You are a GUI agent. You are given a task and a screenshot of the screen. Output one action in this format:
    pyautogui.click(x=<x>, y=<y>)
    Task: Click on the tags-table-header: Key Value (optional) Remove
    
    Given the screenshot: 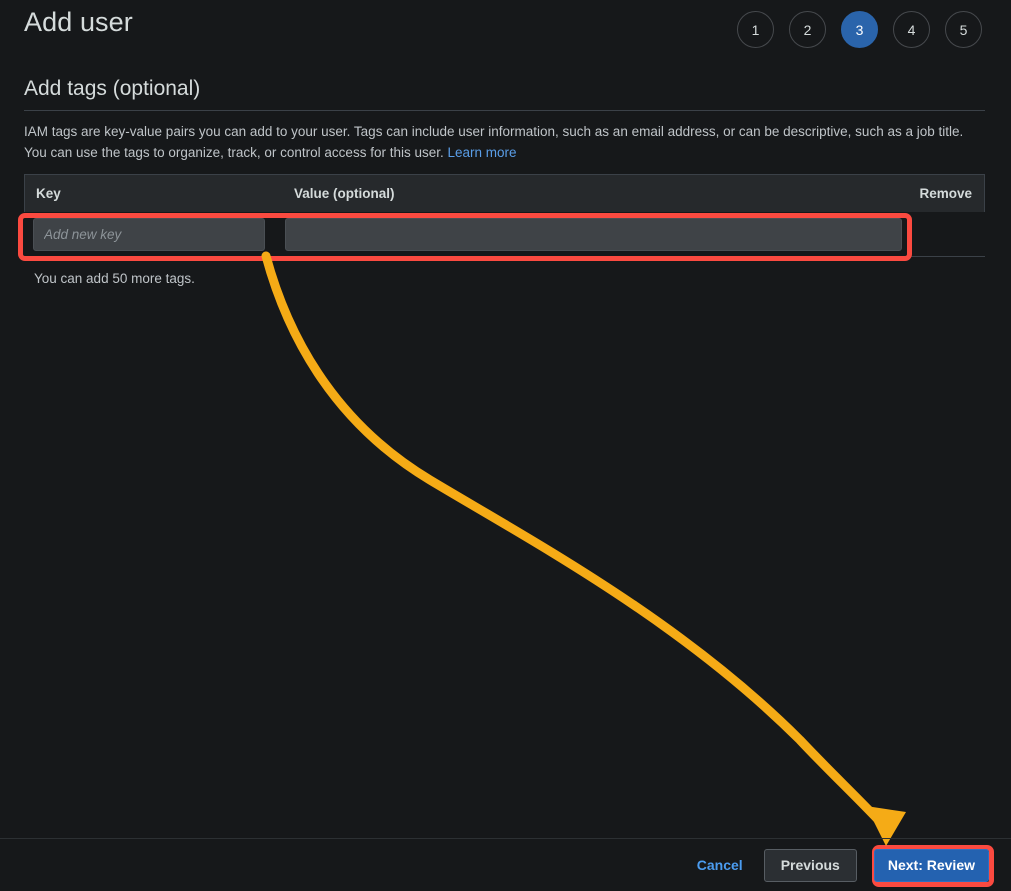 What is the action you would take?
    pyautogui.click(x=504, y=193)
    